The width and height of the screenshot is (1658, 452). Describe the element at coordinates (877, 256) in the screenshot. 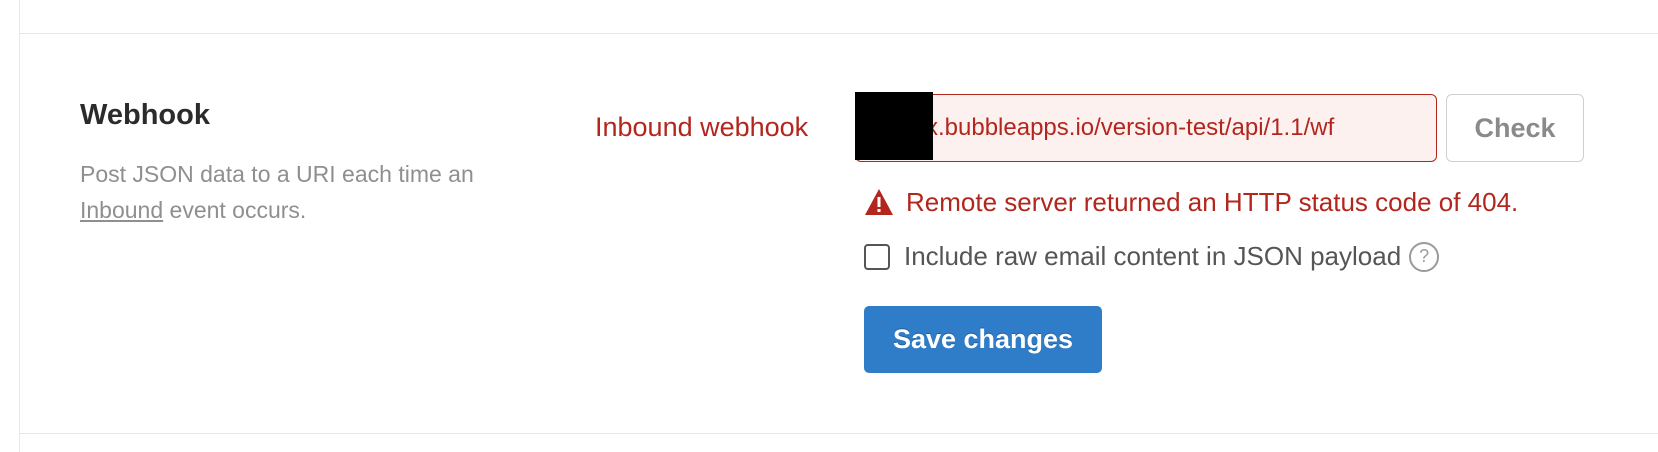

I see `raw-email-checkbox` at that location.